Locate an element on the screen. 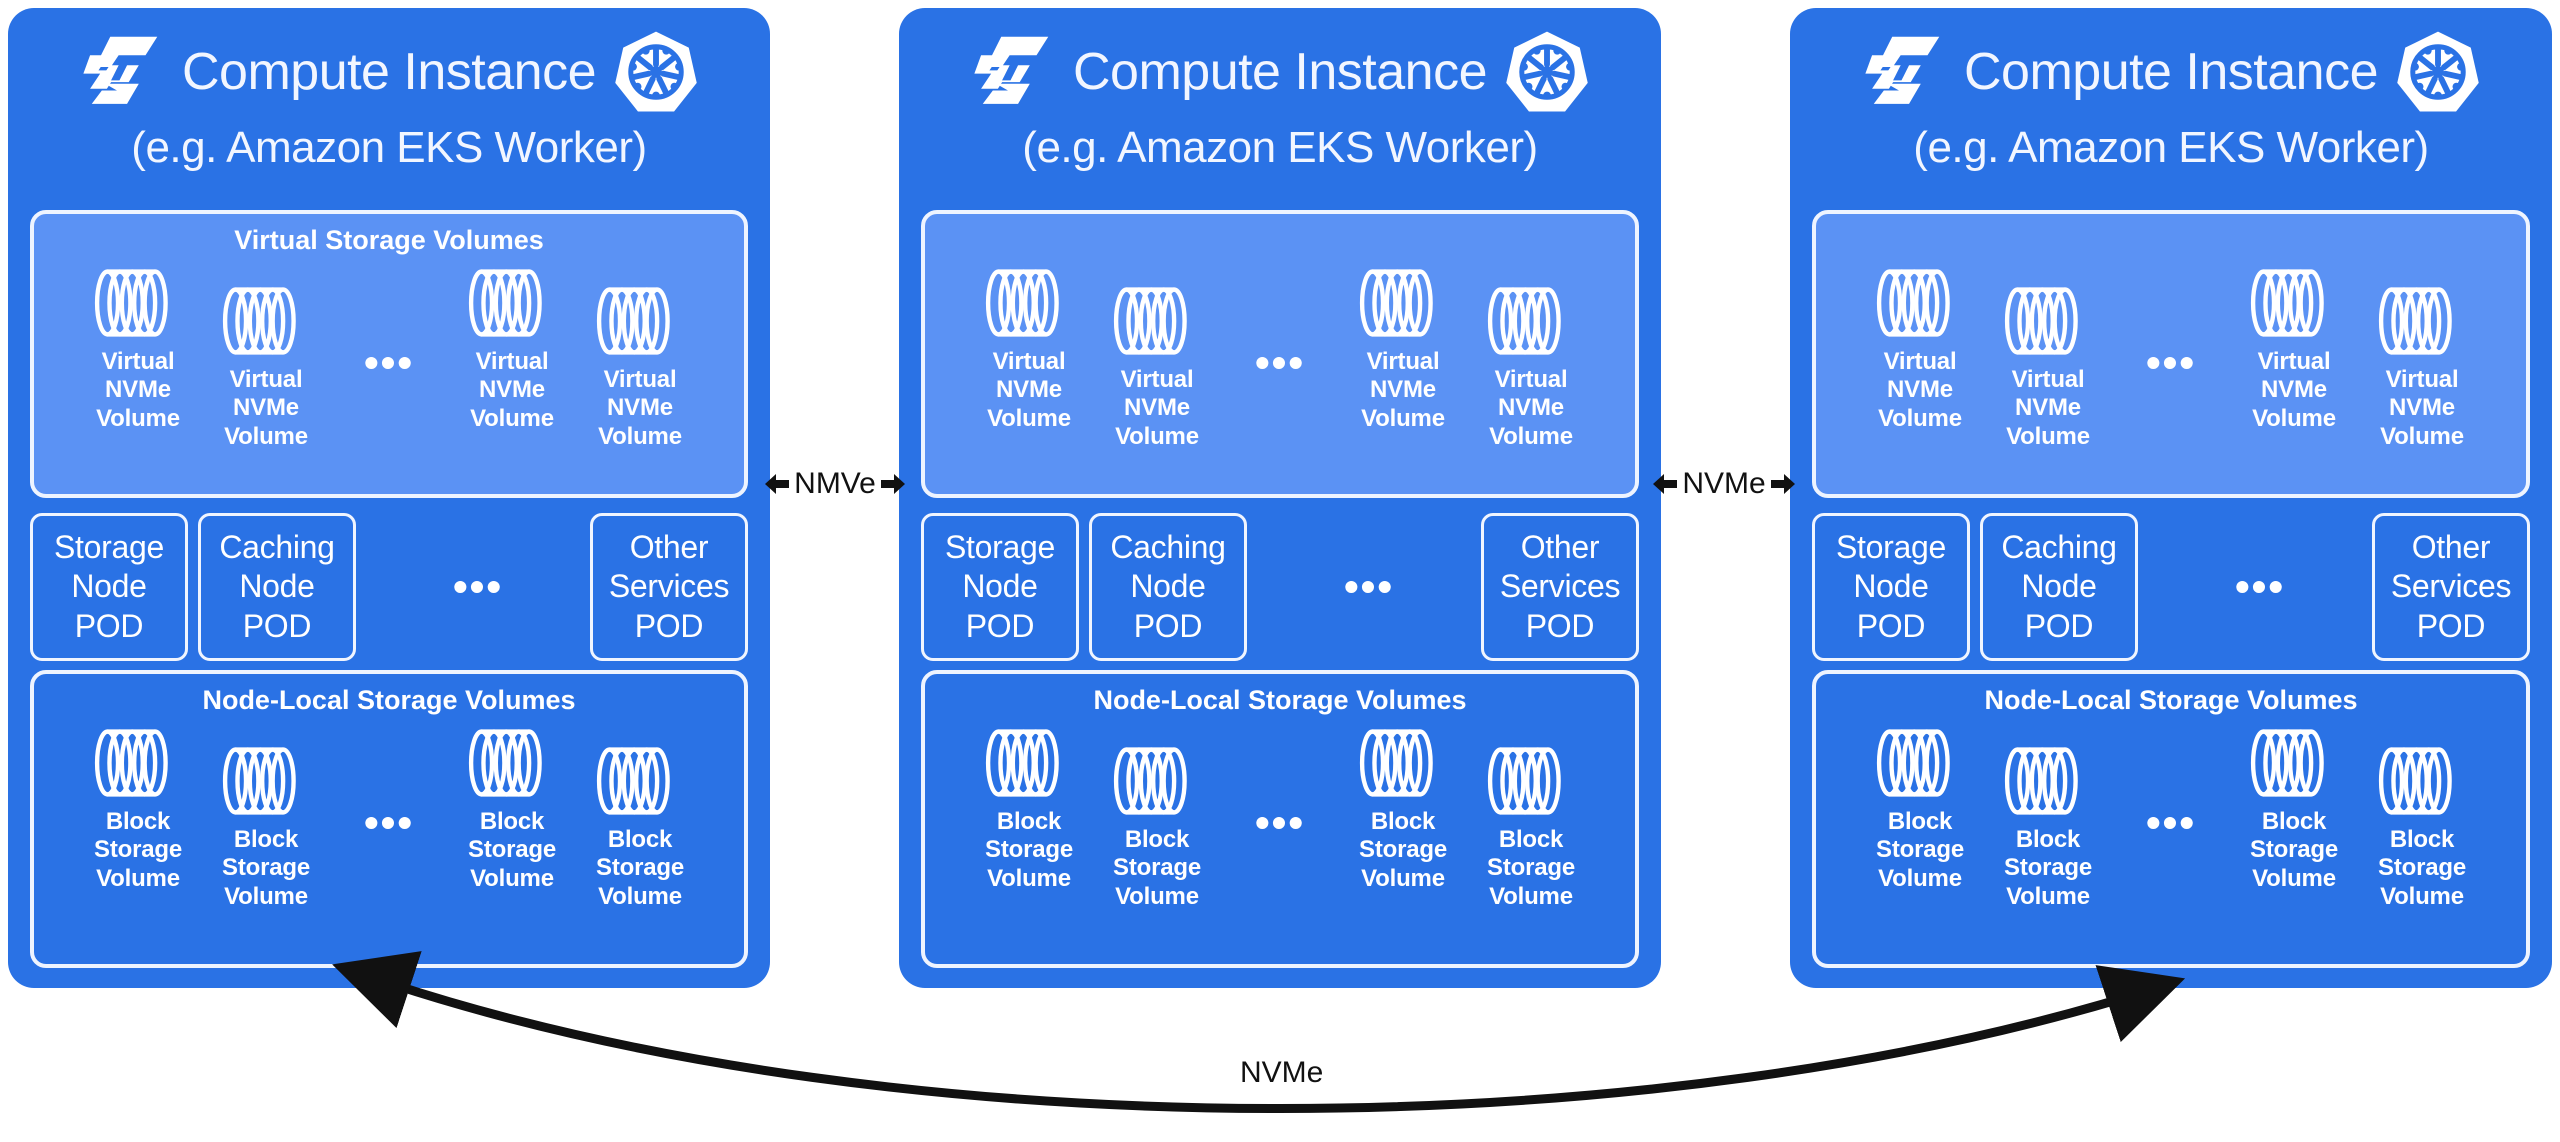  nvme-connector-label: NMVe is located at coordinates (835, 483).